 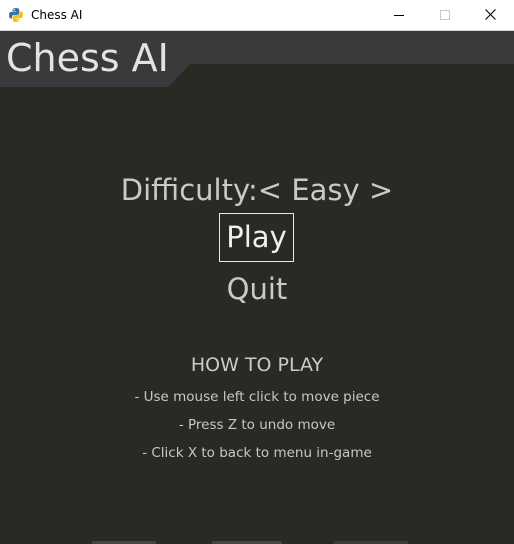 I want to click on play-button: Play, so click(x=256, y=237).